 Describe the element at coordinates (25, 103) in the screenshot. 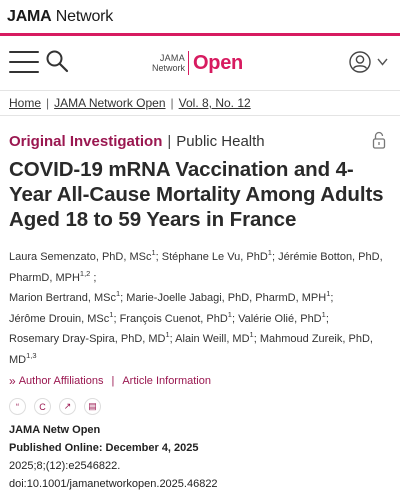

I see `breadcrumb-home: Home` at that location.